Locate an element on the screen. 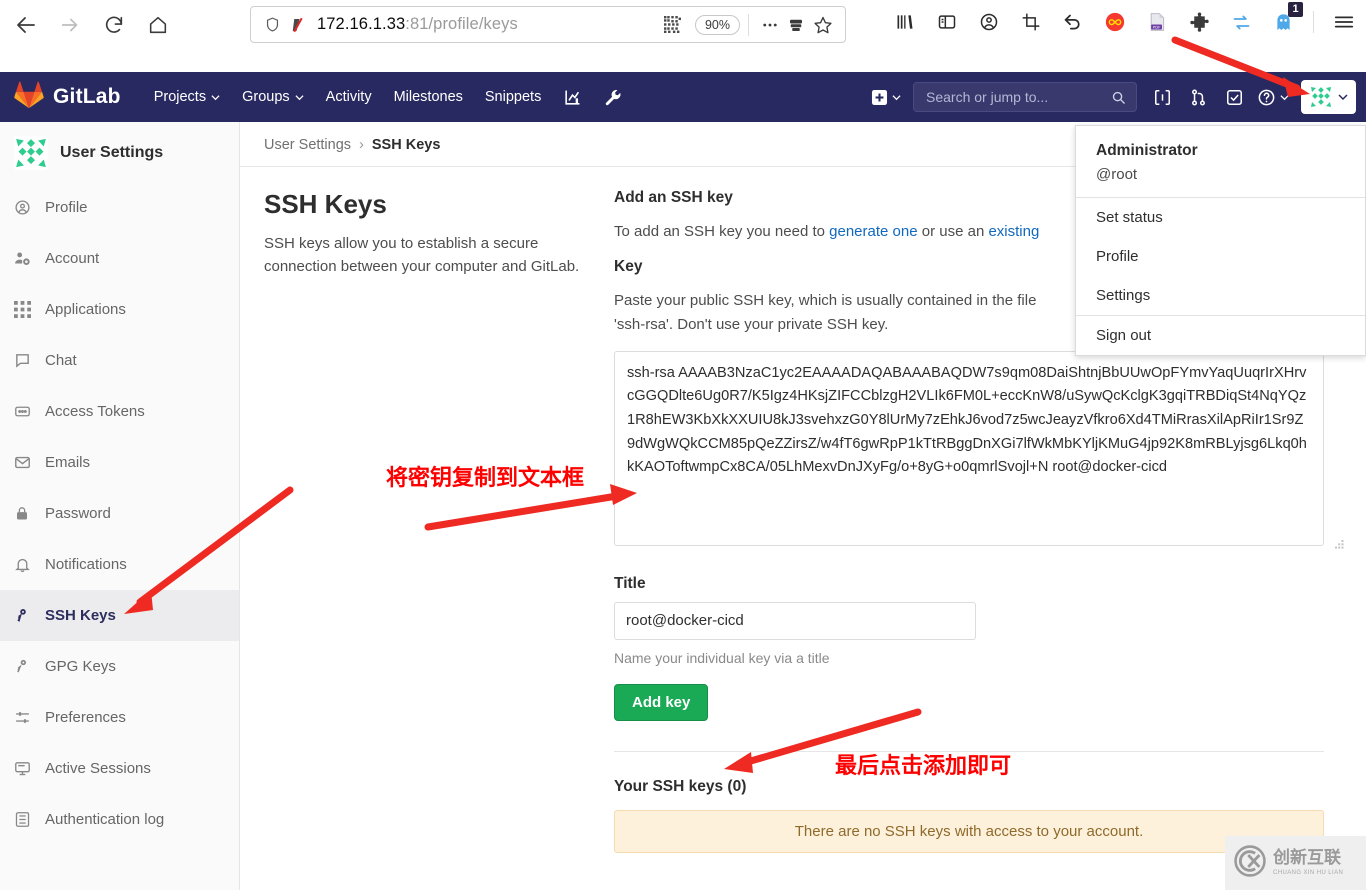  url-path: :81/profile/keys is located at coordinates (461, 24).